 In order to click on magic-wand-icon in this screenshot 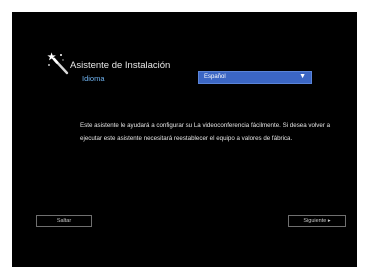, I will do `click(58, 63)`.